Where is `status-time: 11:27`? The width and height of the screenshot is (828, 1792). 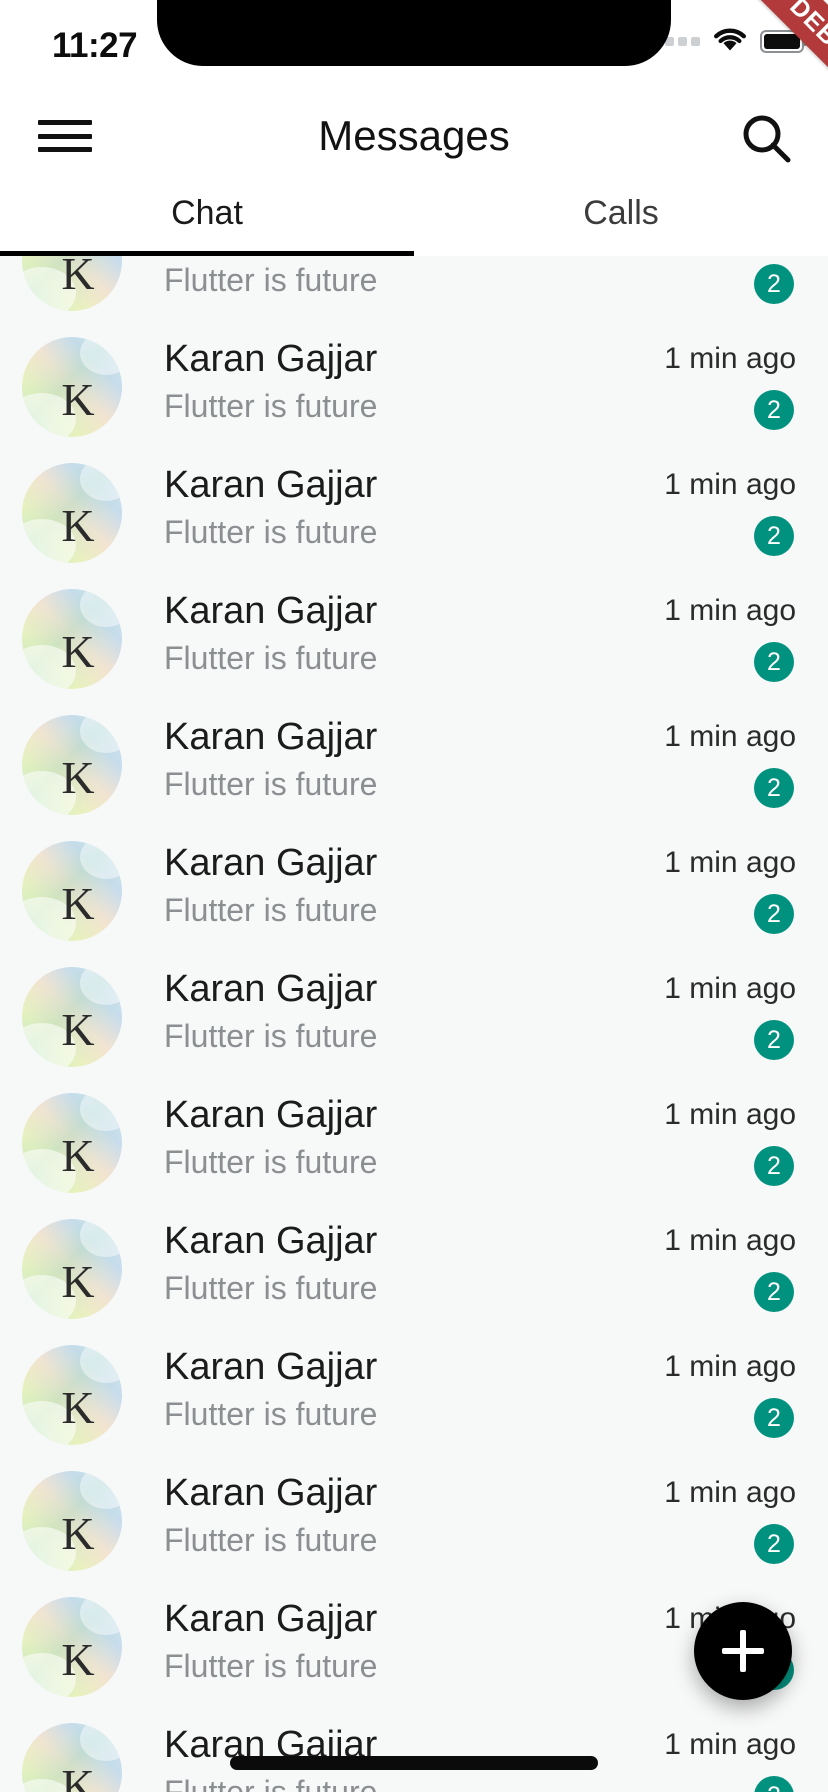
status-time: 11:27 is located at coordinates (95, 45).